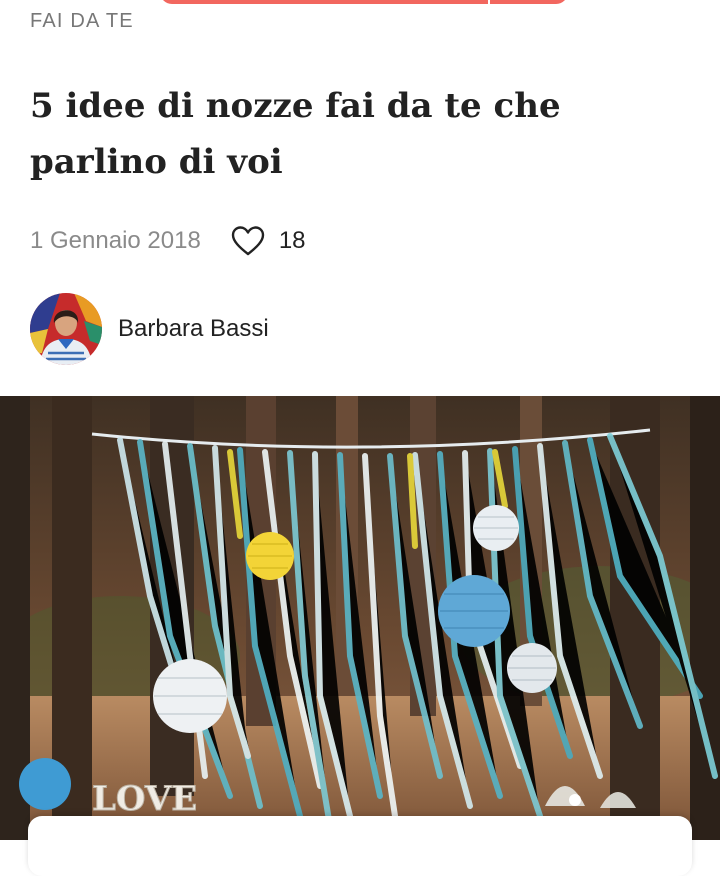 The width and height of the screenshot is (720, 876). Describe the element at coordinates (268, 241) in the screenshot. I see `like-button: 18` at that location.